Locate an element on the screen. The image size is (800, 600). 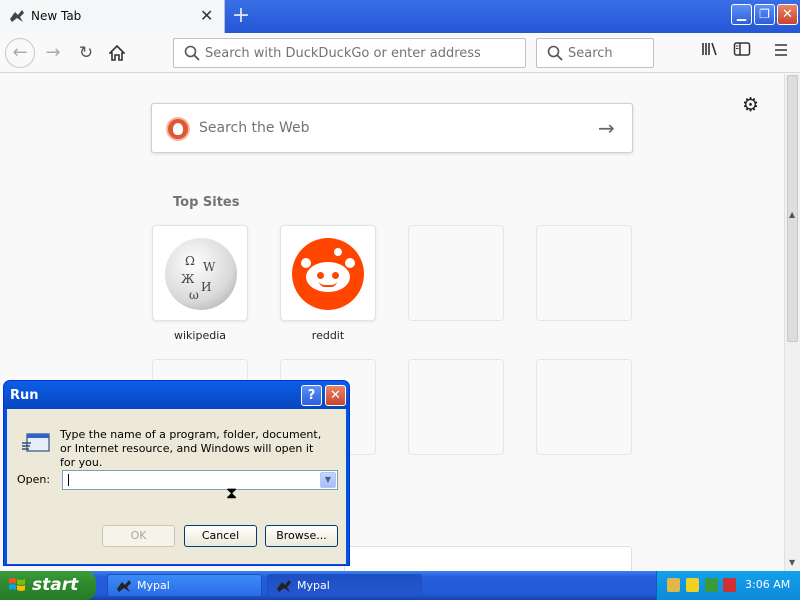
duckduckgo-icon is located at coordinates (178, 129).